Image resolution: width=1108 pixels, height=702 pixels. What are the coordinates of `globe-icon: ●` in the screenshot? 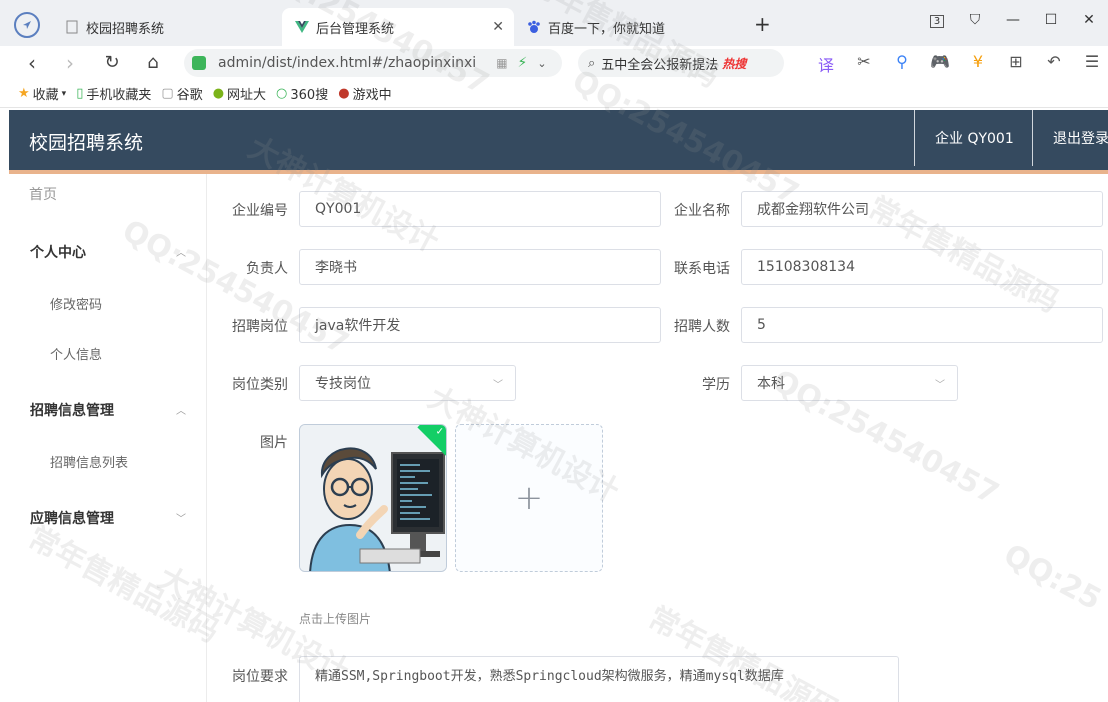 It's located at (218, 93).